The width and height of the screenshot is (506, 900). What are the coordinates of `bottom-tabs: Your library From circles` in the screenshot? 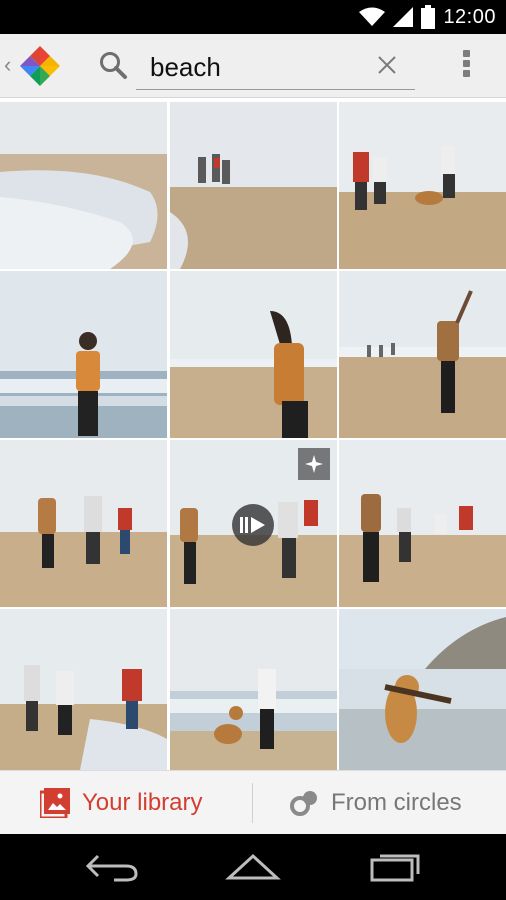 It's located at (253, 802).